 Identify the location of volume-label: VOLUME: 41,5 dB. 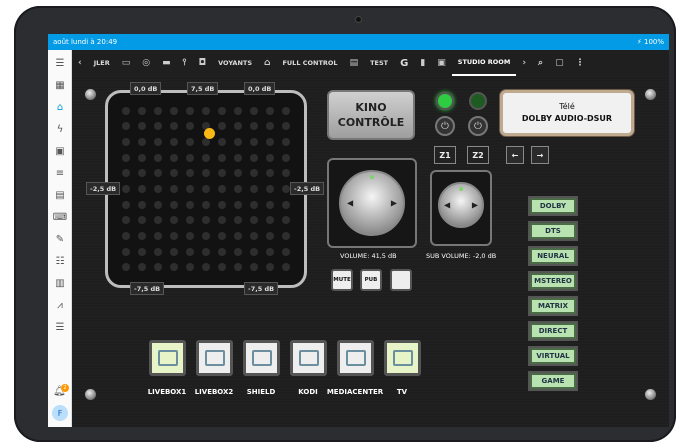
(368, 256).